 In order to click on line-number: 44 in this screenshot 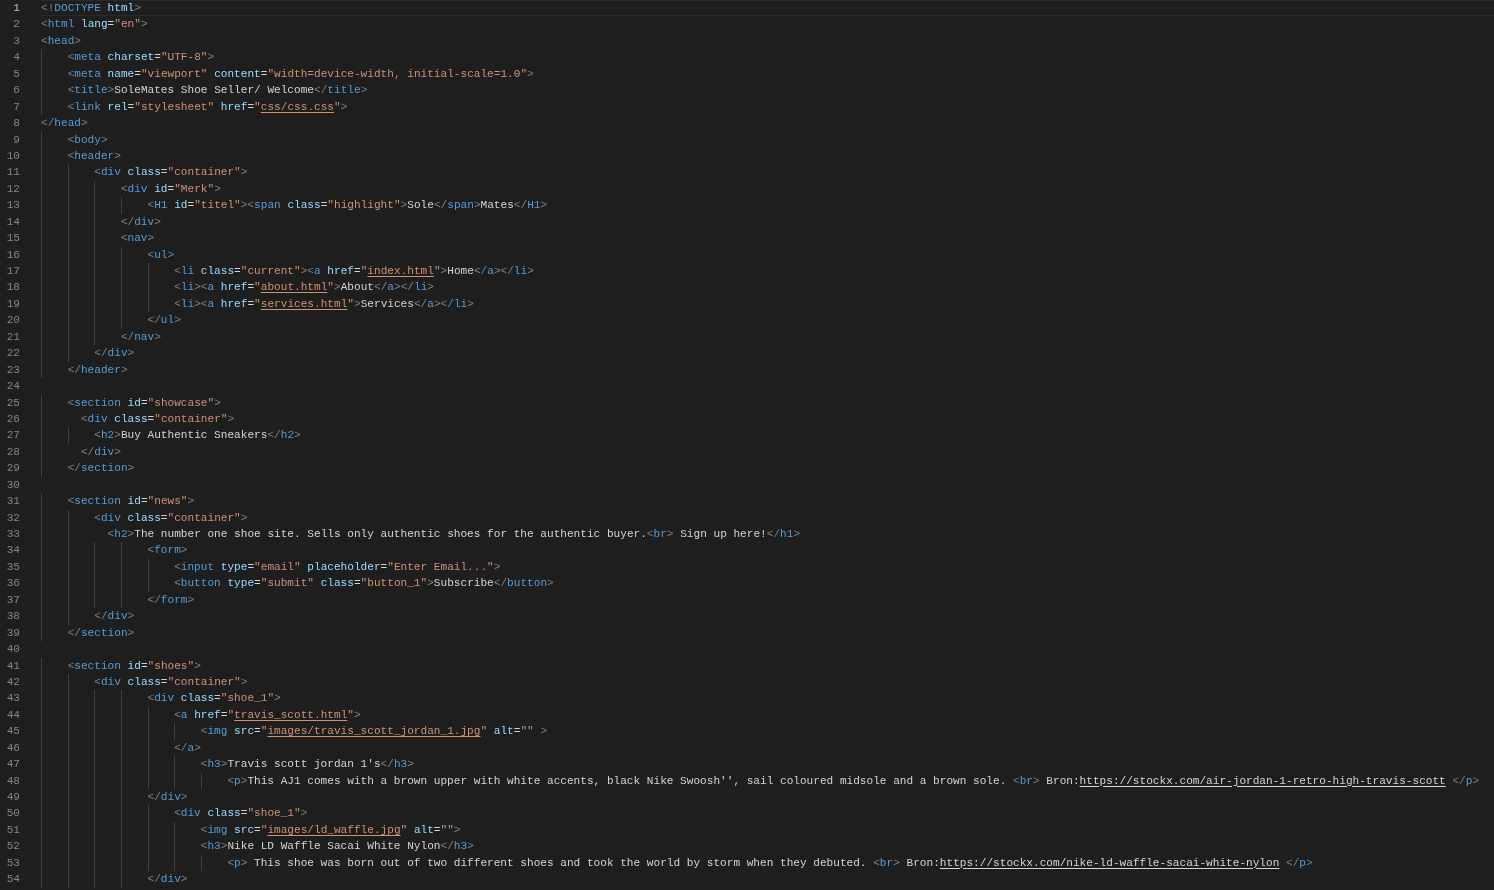, I will do `click(12, 715)`.